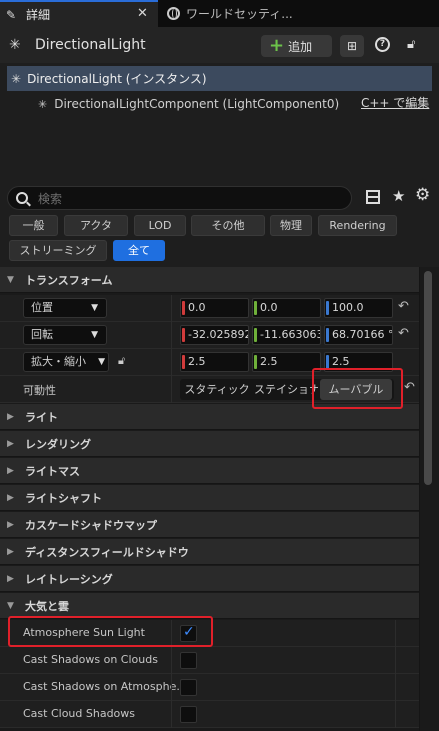 Image resolution: width=439 pixels, height=731 pixels. I want to click on gear-icon: ⚙, so click(422, 195).